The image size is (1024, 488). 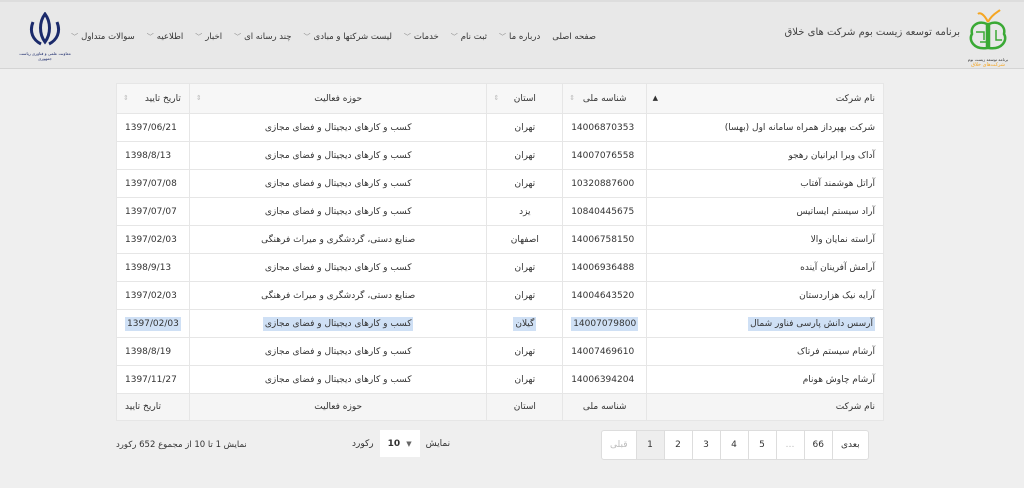 What do you see at coordinates (399, 443) in the screenshot?
I see `page-length-select: 10 ▼` at bounding box center [399, 443].